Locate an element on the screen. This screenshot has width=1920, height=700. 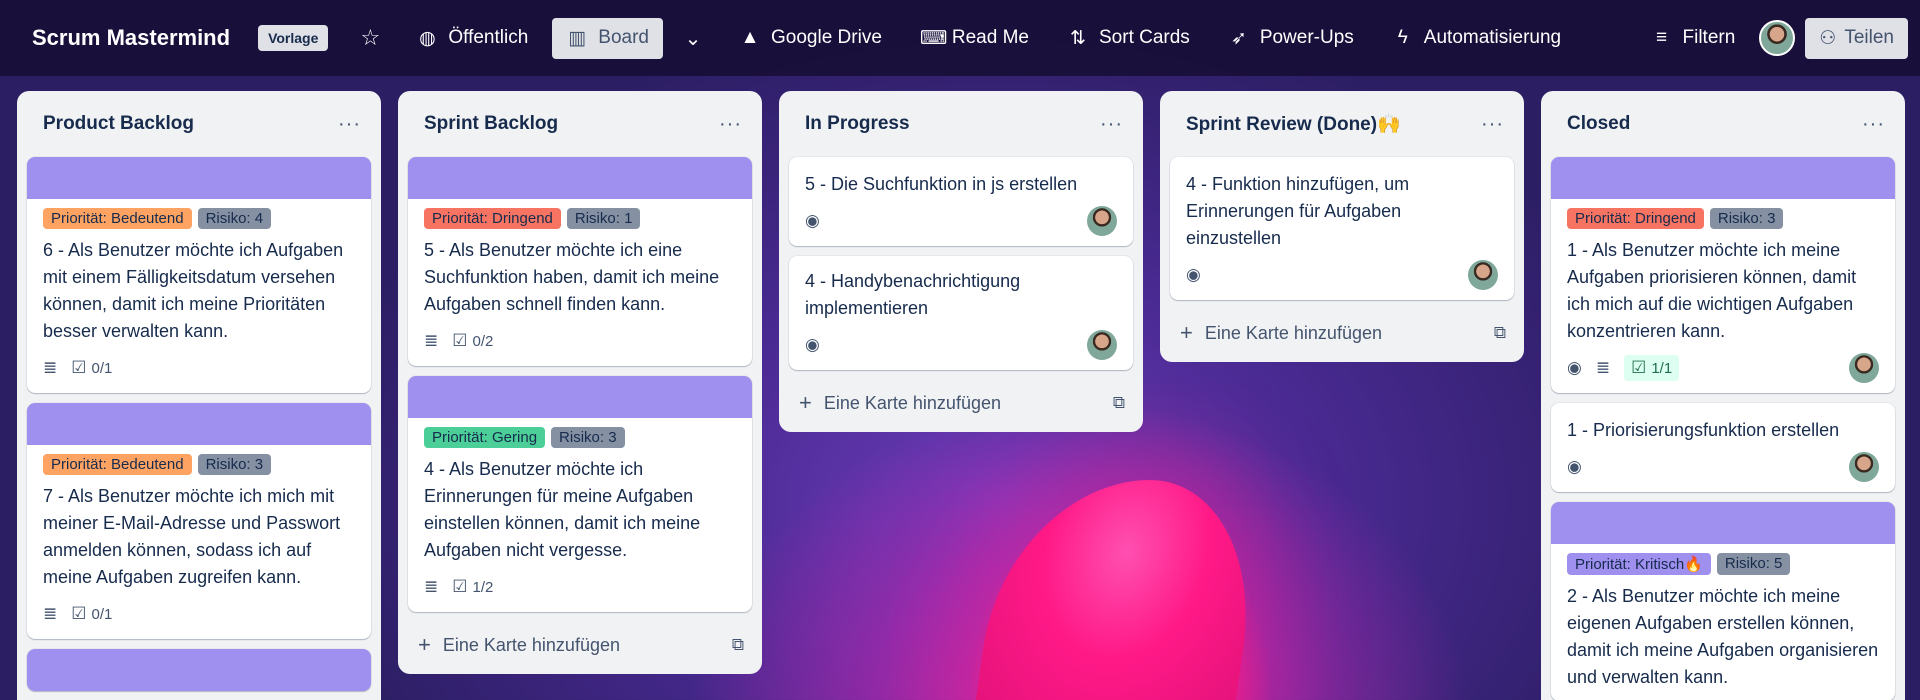
sort-cards-button: ⇅ Sort Cards is located at coordinates (1128, 38).